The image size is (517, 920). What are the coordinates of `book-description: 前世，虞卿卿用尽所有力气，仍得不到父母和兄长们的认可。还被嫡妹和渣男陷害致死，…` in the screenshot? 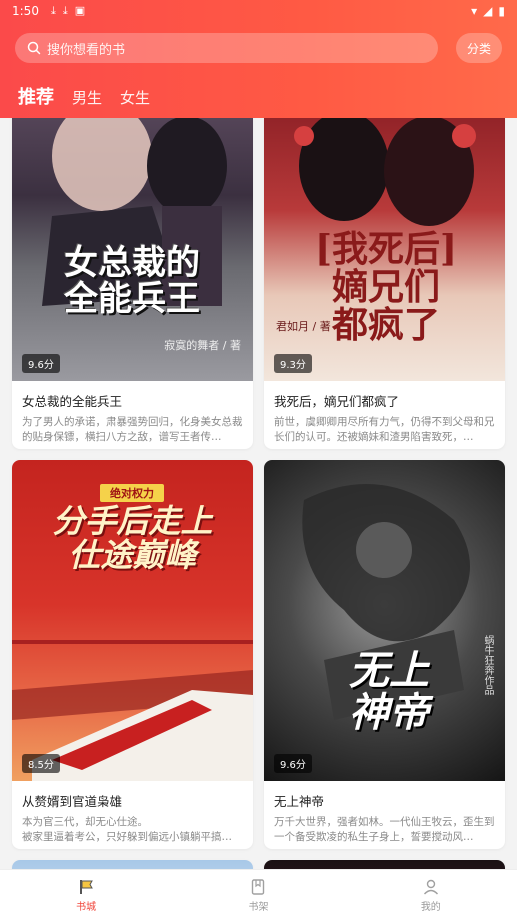 It's located at (384, 429).